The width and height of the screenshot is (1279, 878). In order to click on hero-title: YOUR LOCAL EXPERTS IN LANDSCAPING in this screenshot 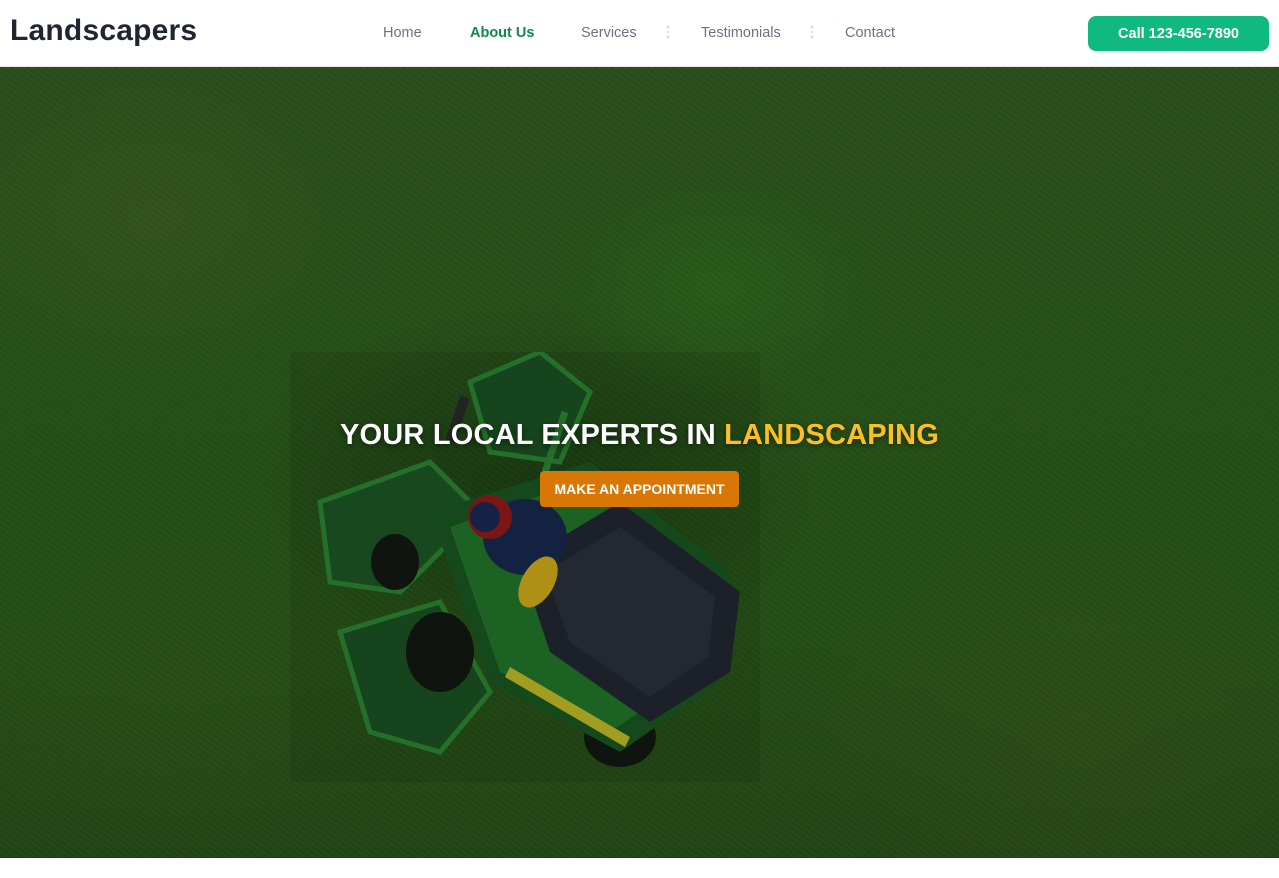, I will do `click(639, 435)`.